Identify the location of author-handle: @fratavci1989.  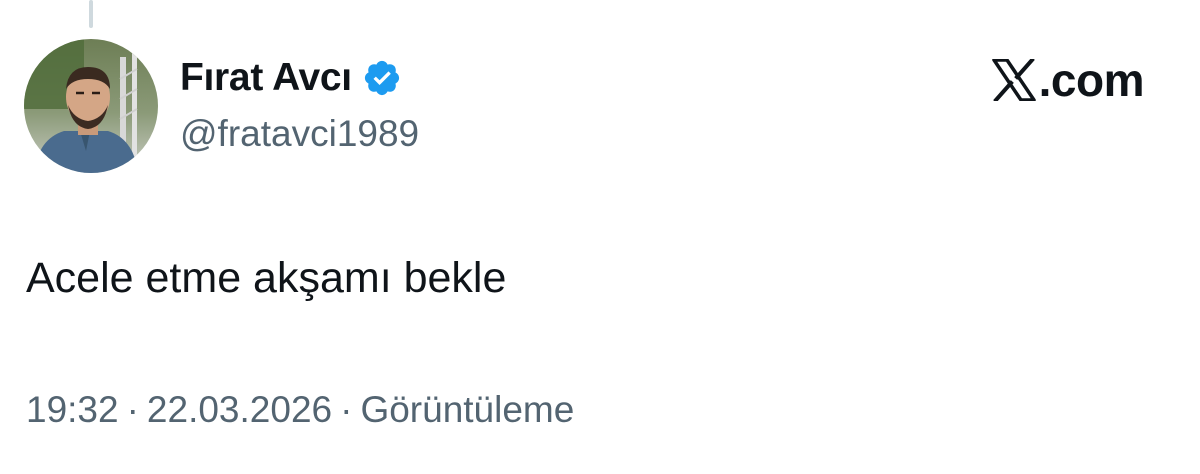
(299, 134).